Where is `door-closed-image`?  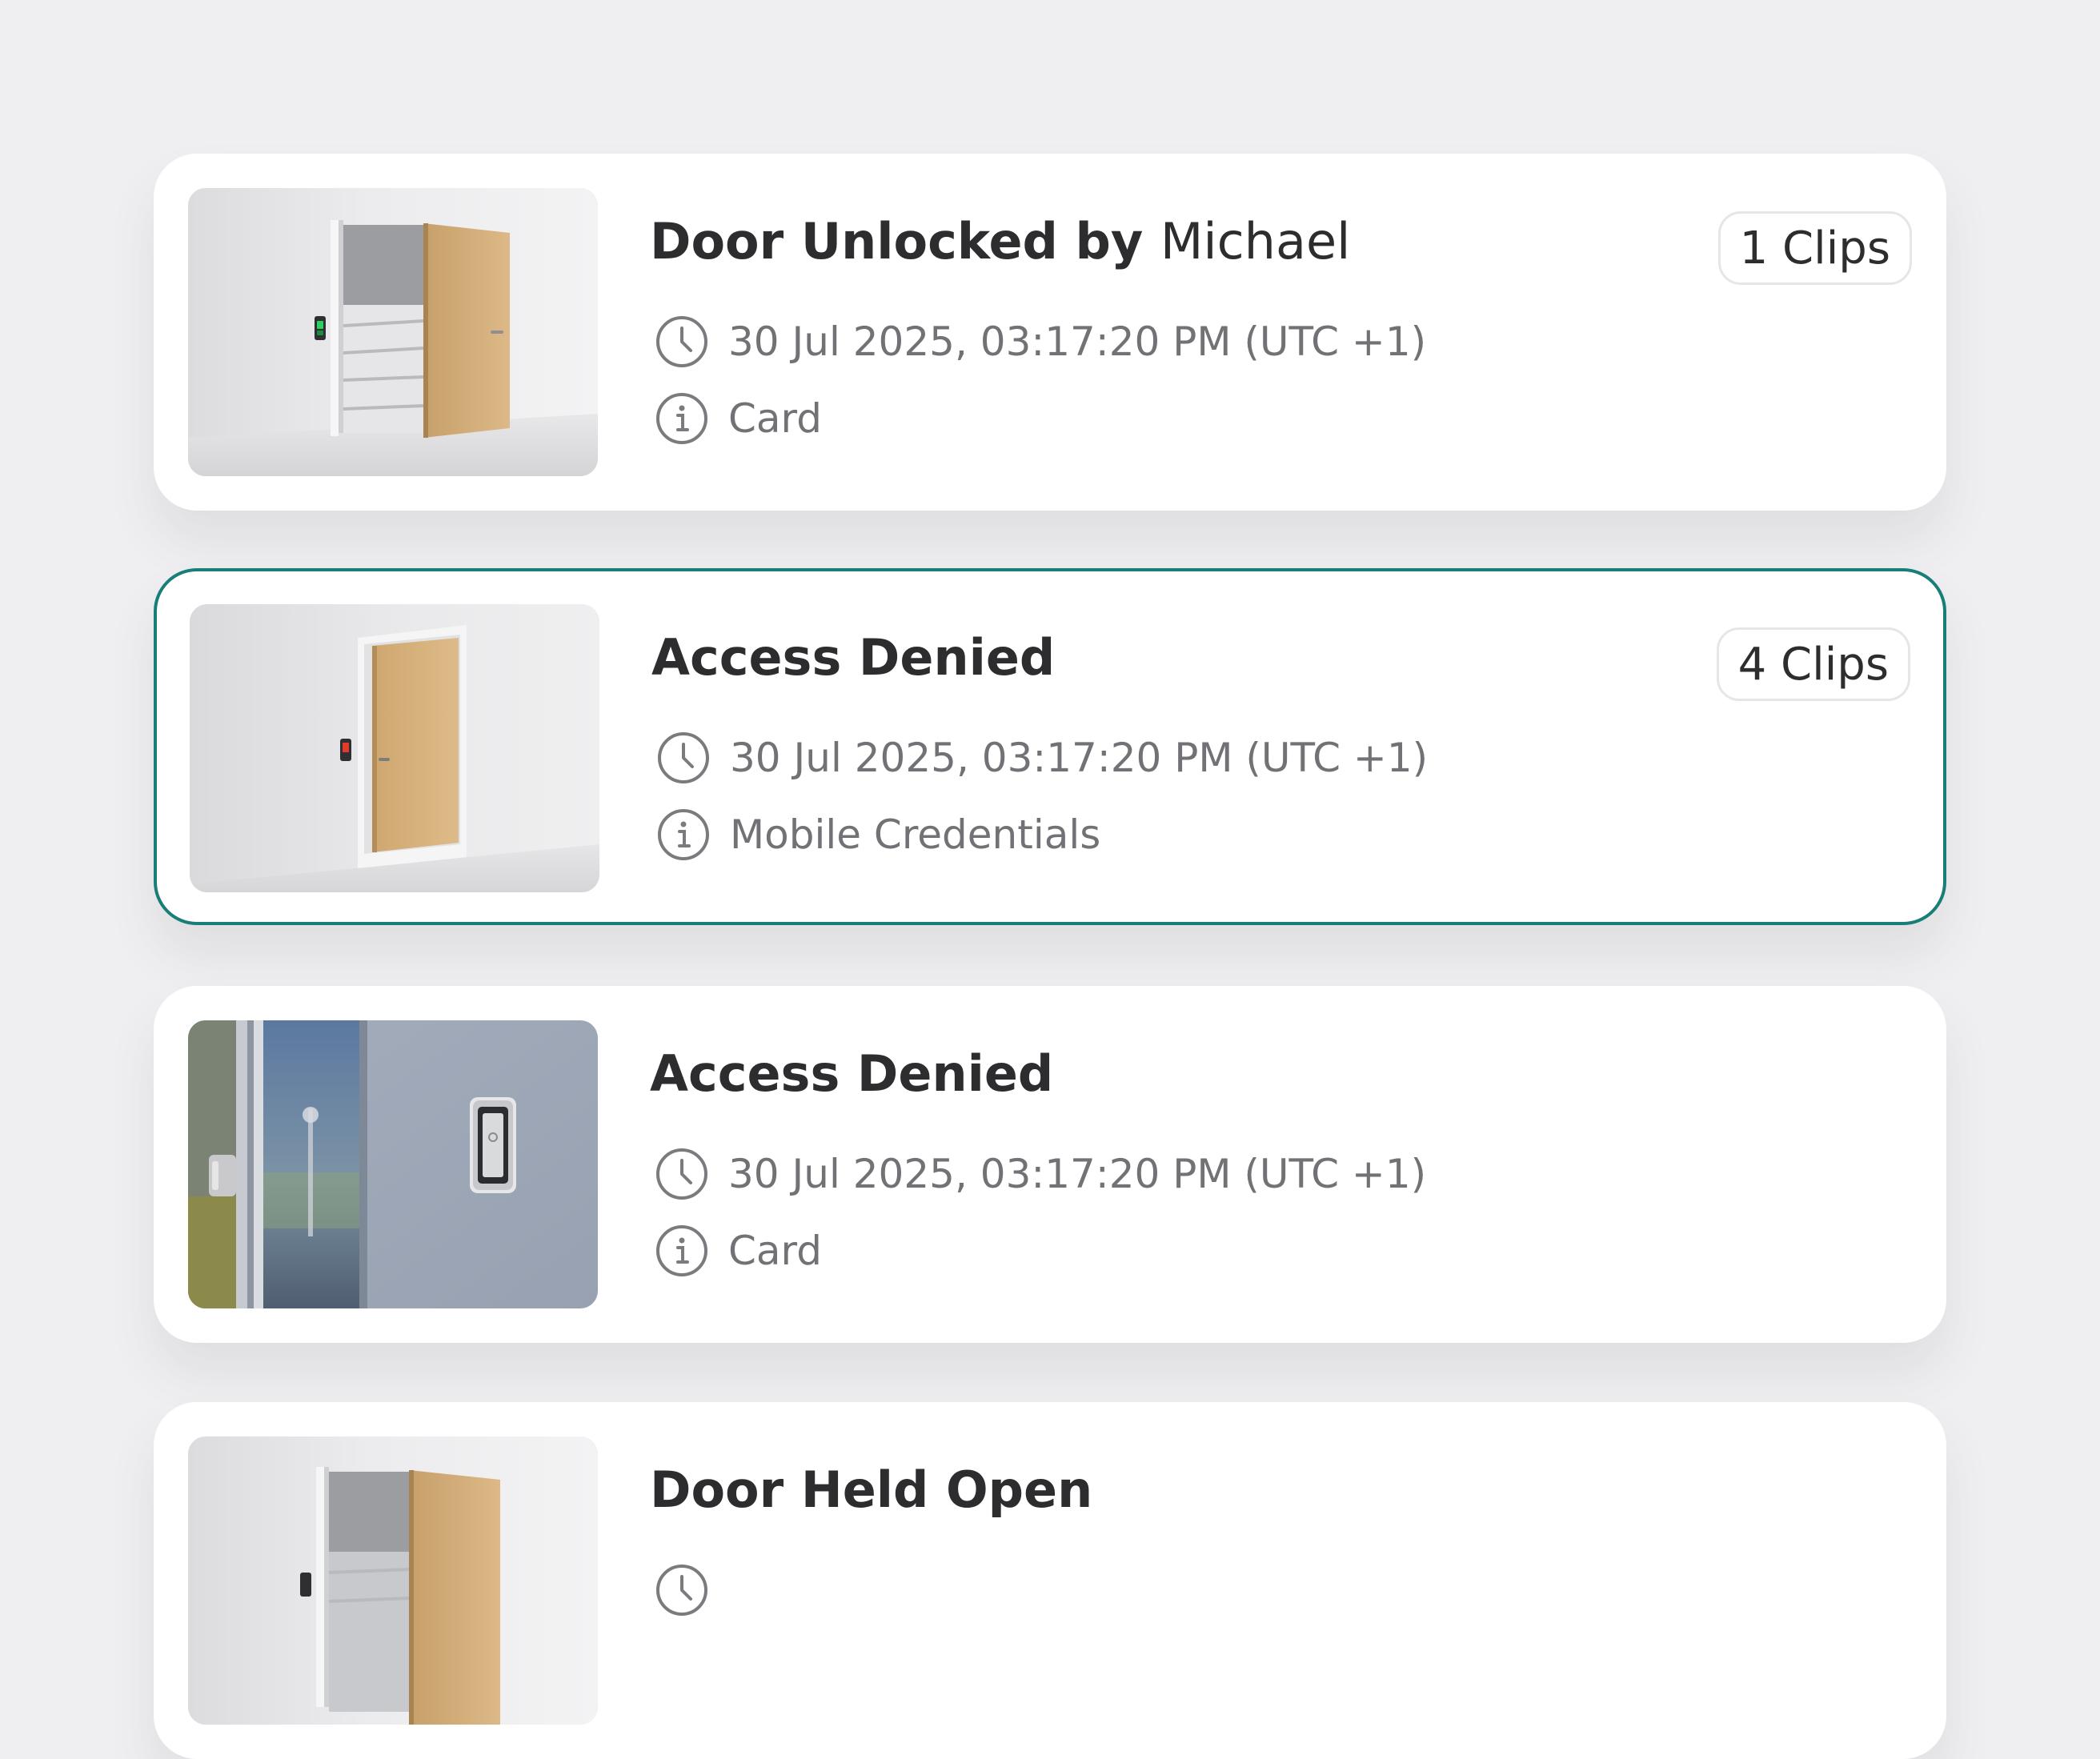 door-closed-image is located at coordinates (394, 748).